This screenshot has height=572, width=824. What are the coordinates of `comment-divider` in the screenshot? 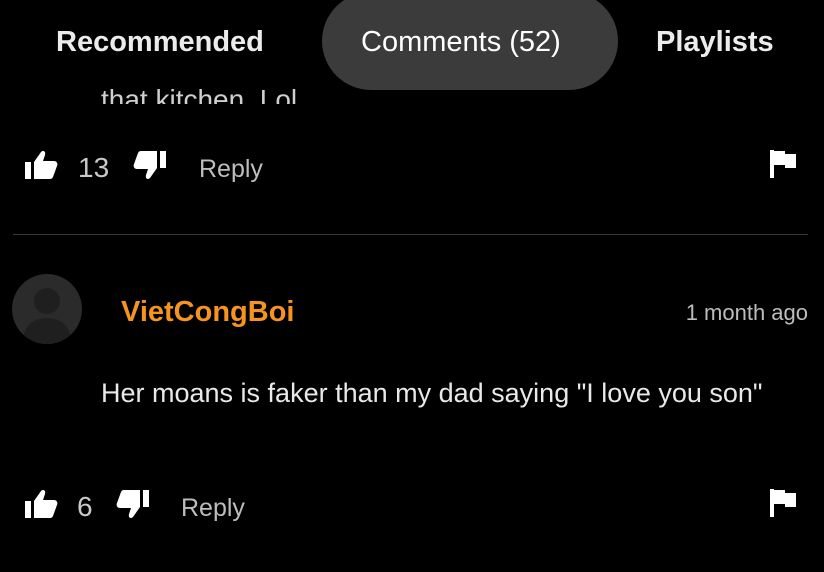 It's located at (410, 234).